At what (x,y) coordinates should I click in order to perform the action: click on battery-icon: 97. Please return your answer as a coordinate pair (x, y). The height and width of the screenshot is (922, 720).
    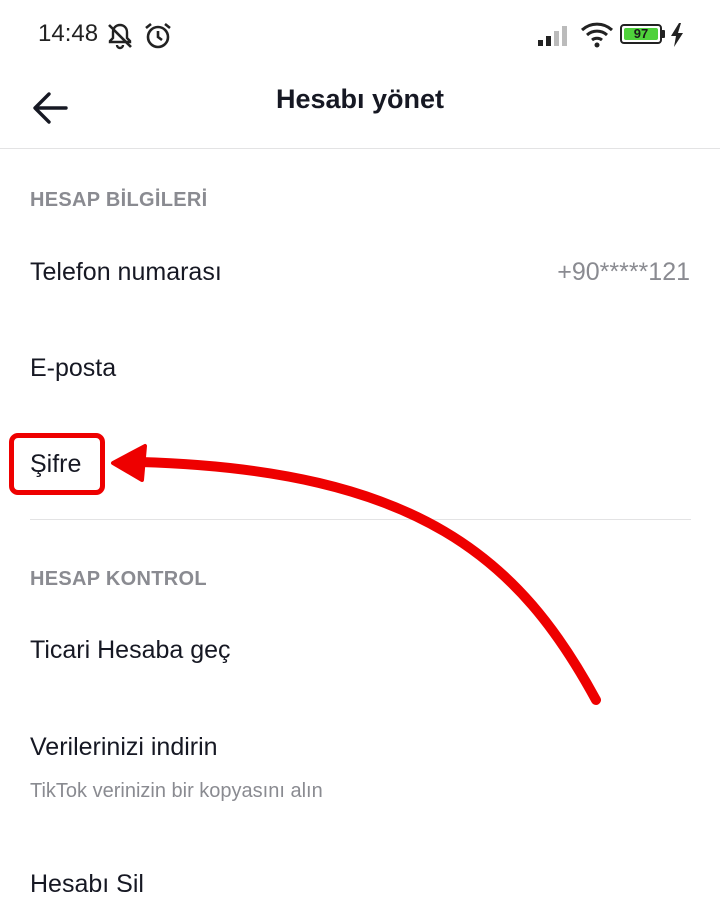
    Looking at the image, I should click on (641, 34).